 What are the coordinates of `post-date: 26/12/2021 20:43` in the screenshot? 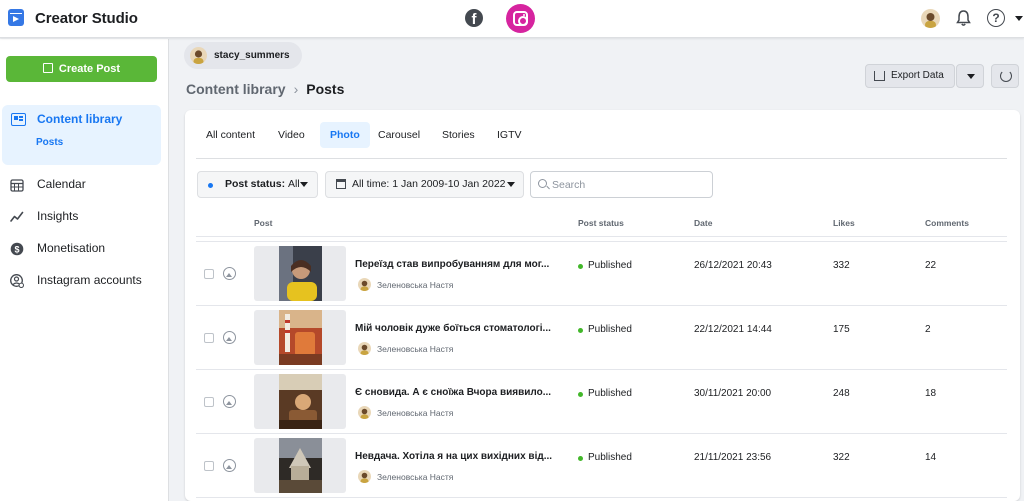 It's located at (733, 265).